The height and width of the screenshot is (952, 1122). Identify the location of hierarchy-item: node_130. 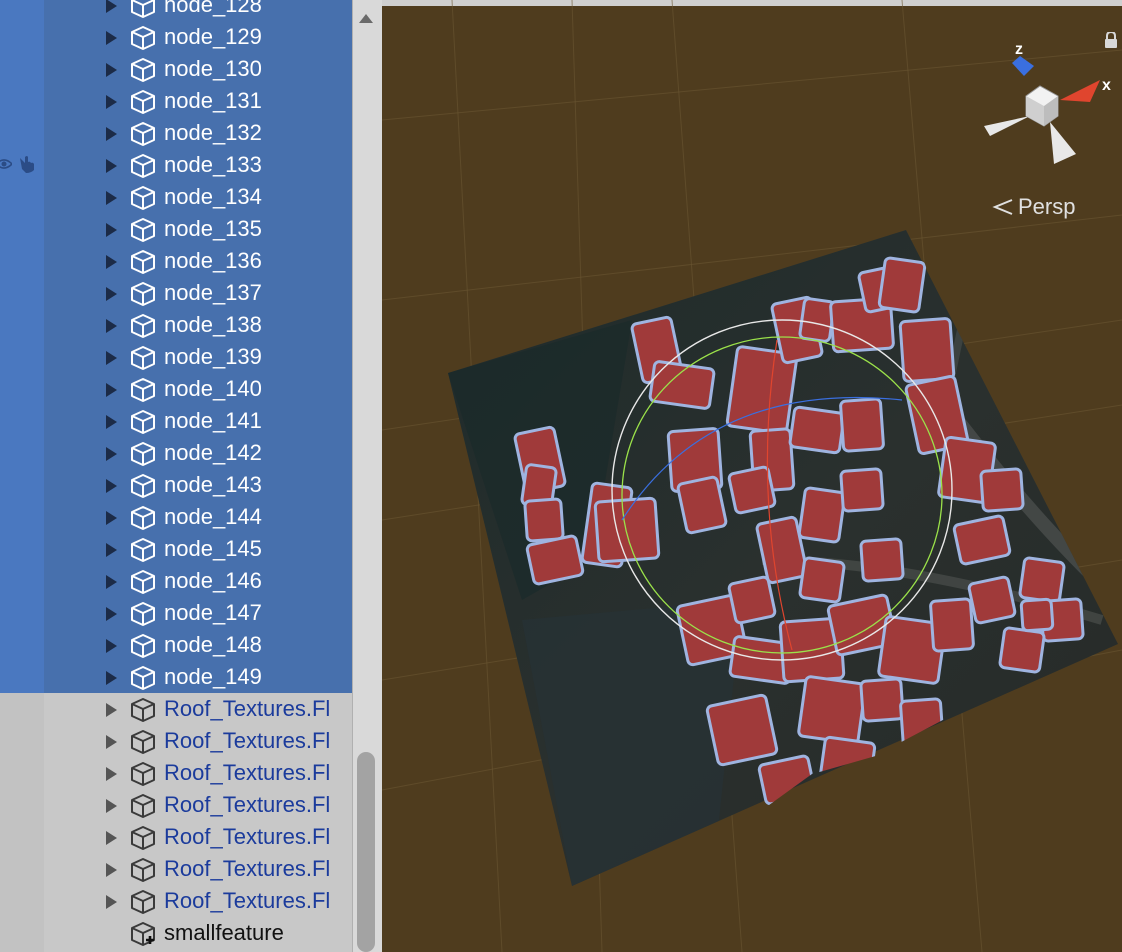
(176, 69).